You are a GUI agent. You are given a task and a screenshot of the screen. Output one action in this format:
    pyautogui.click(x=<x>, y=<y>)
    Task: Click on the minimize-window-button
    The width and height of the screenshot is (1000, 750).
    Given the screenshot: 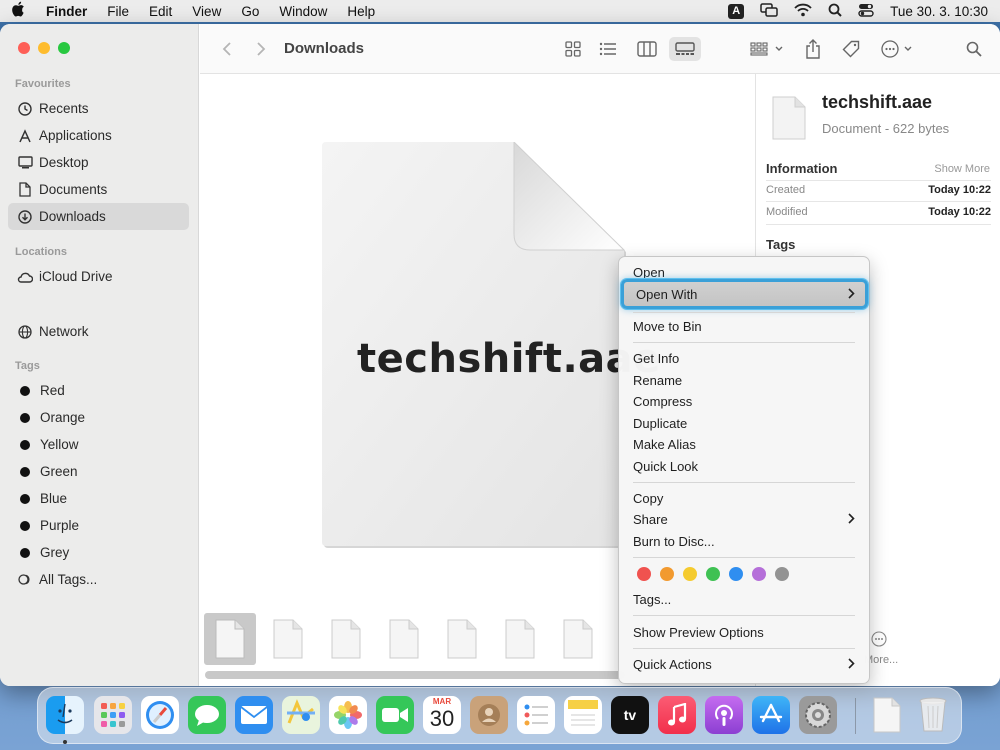 What is the action you would take?
    pyautogui.click(x=44, y=48)
    